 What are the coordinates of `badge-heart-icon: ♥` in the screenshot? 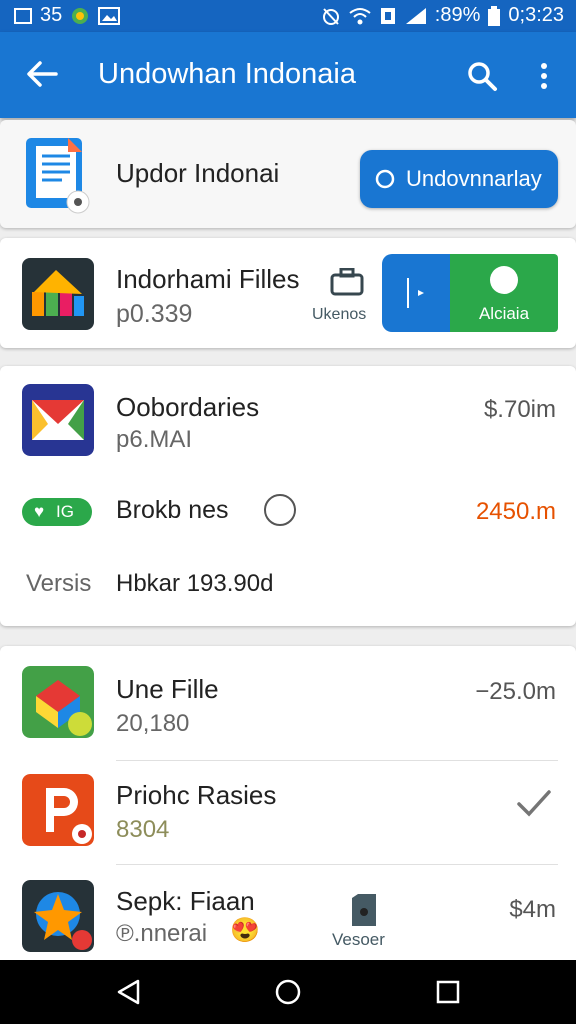 It's located at (39, 511).